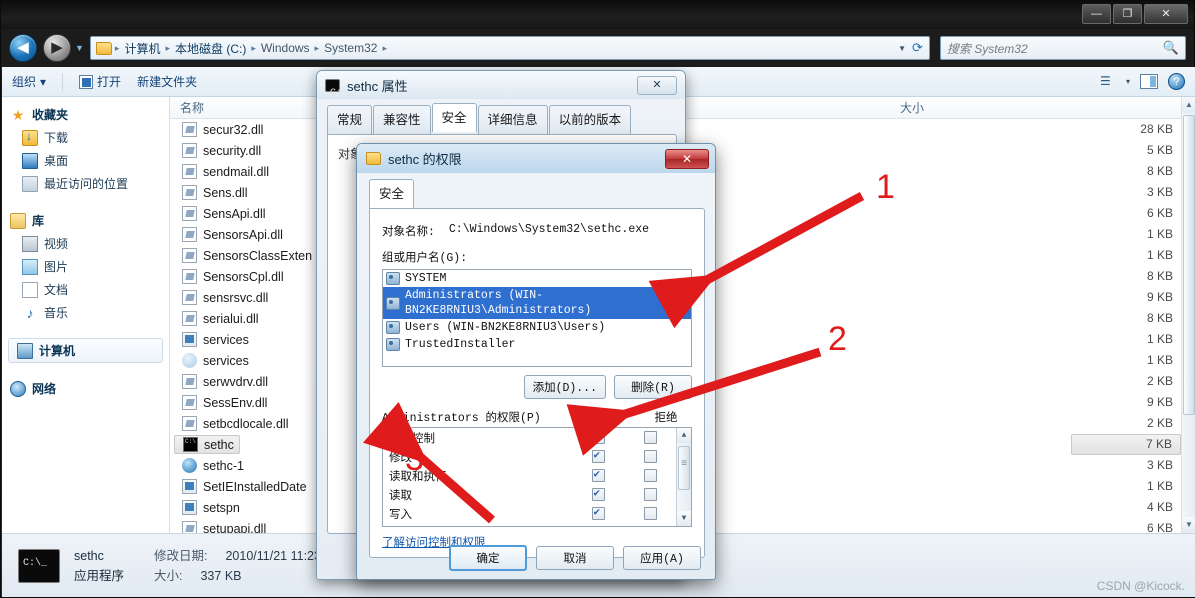 The width and height of the screenshot is (1195, 598). I want to click on computer-icon, so click(25, 350).